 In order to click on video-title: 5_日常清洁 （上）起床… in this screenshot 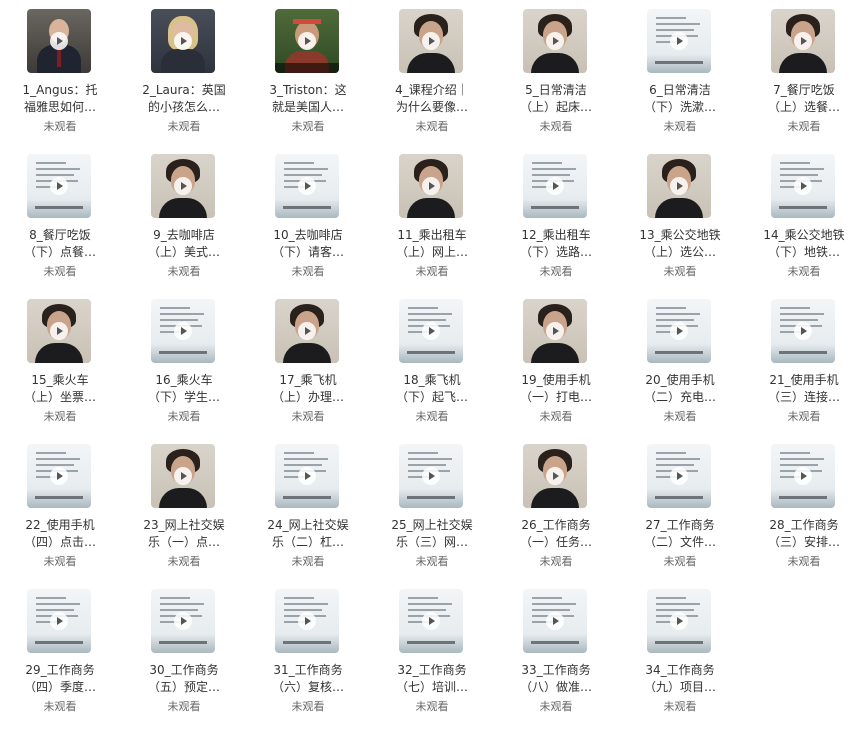, I will do `click(556, 99)`.